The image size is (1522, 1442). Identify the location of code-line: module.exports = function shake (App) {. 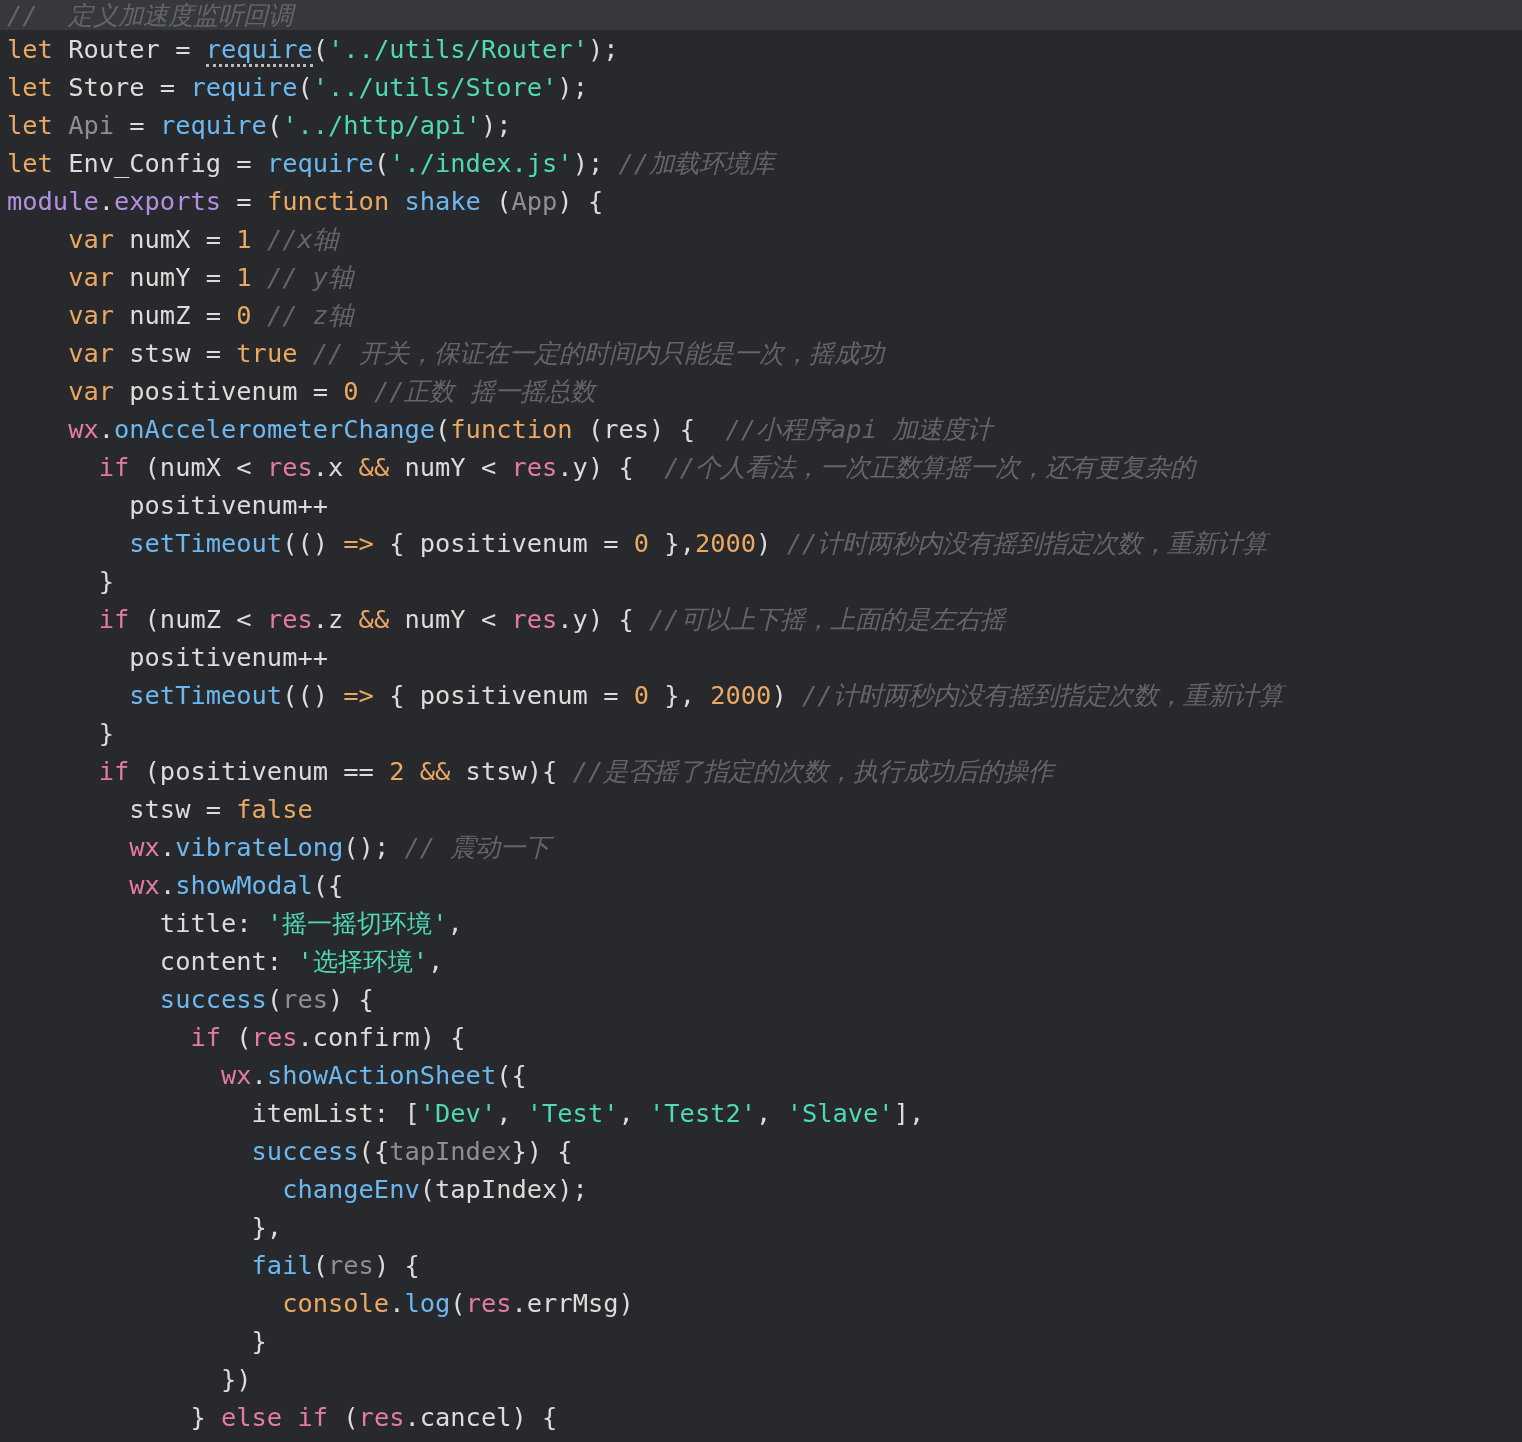
(305, 201).